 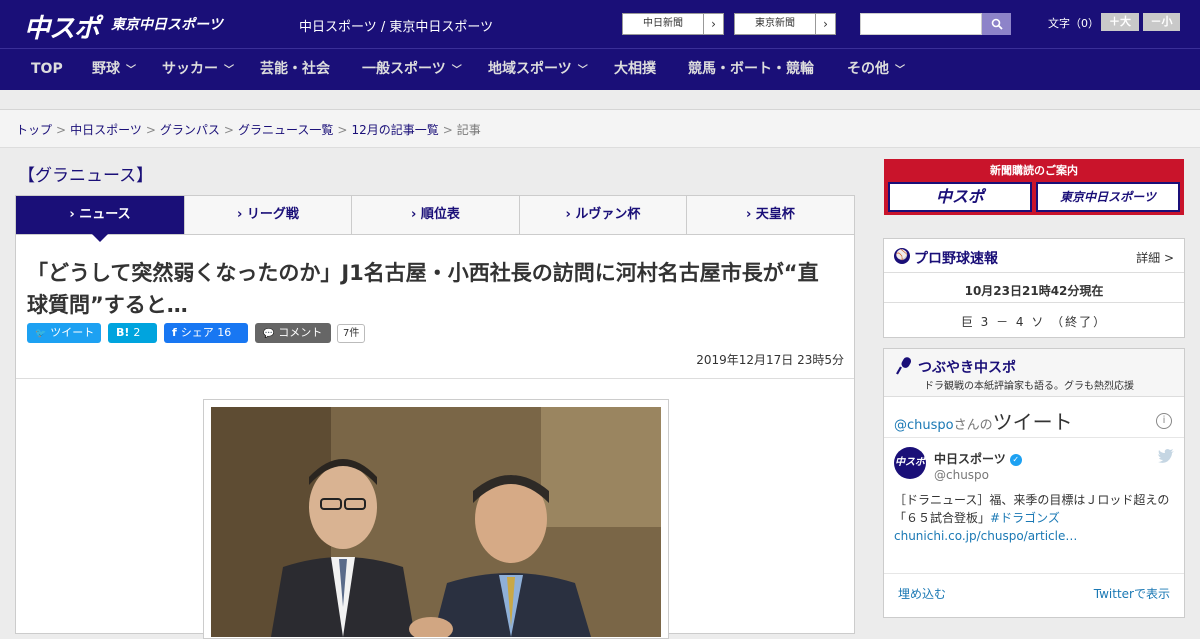 I want to click on font-size-down-button: －小, so click(x=1161, y=22).